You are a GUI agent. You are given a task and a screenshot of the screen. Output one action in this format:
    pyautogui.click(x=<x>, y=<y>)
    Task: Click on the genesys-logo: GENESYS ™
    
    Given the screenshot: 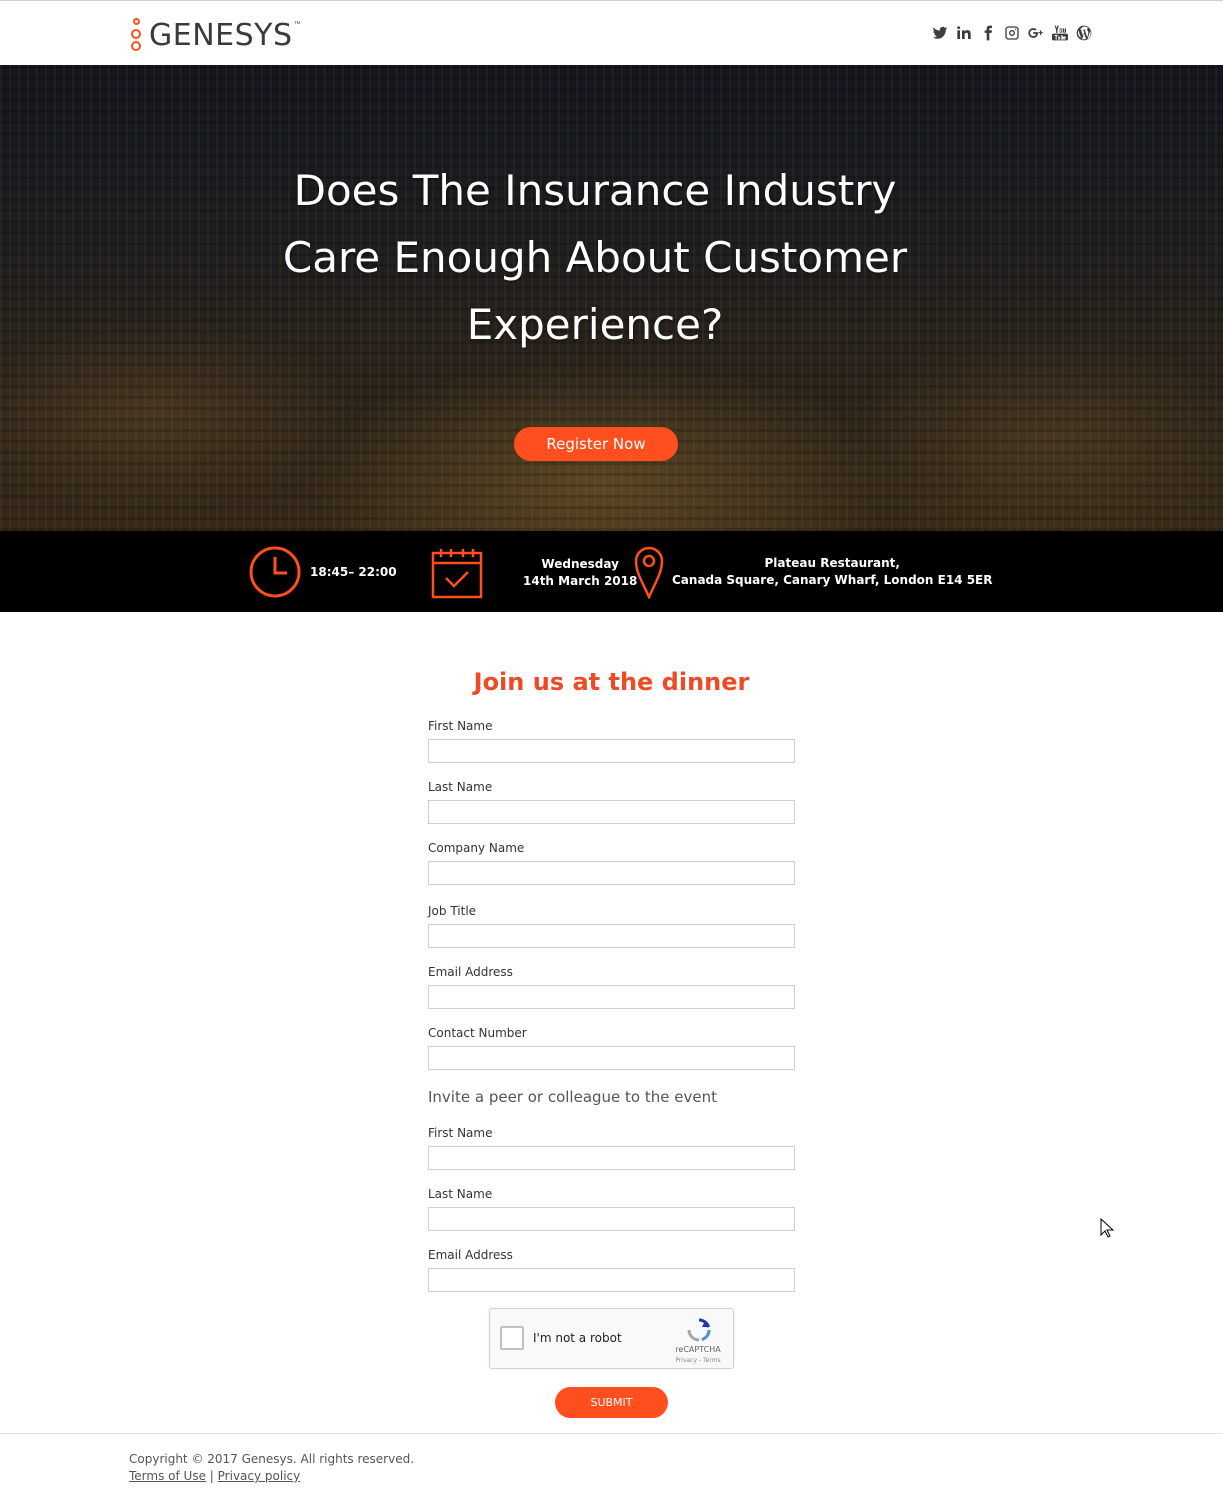 What is the action you would take?
    pyautogui.click(x=215, y=35)
    